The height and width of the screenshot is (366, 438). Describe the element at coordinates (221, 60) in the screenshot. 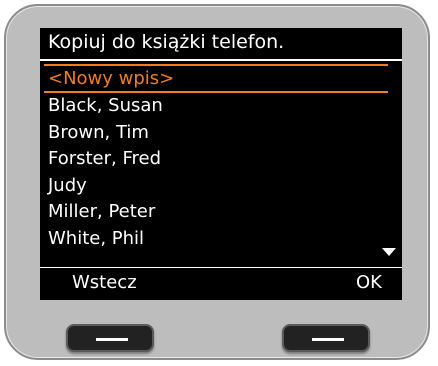

I see `title-divider` at that location.